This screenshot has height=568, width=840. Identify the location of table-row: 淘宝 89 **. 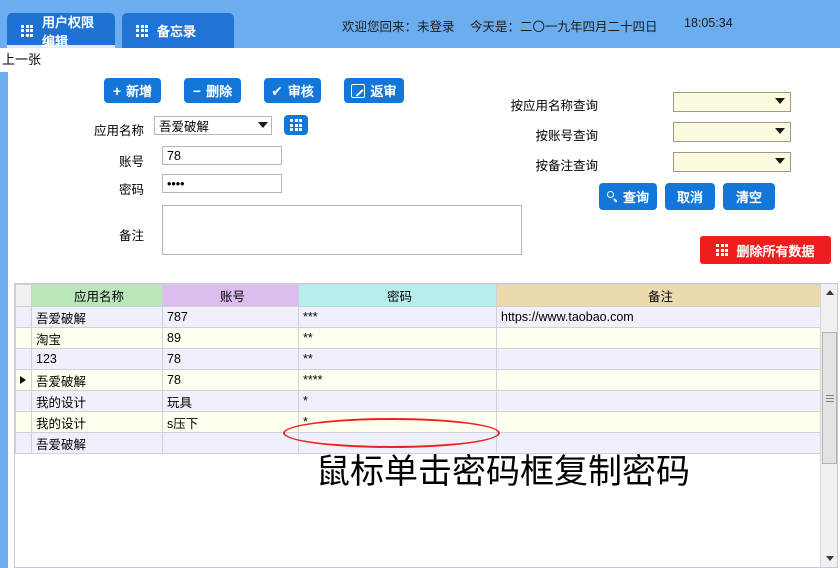
(418, 338).